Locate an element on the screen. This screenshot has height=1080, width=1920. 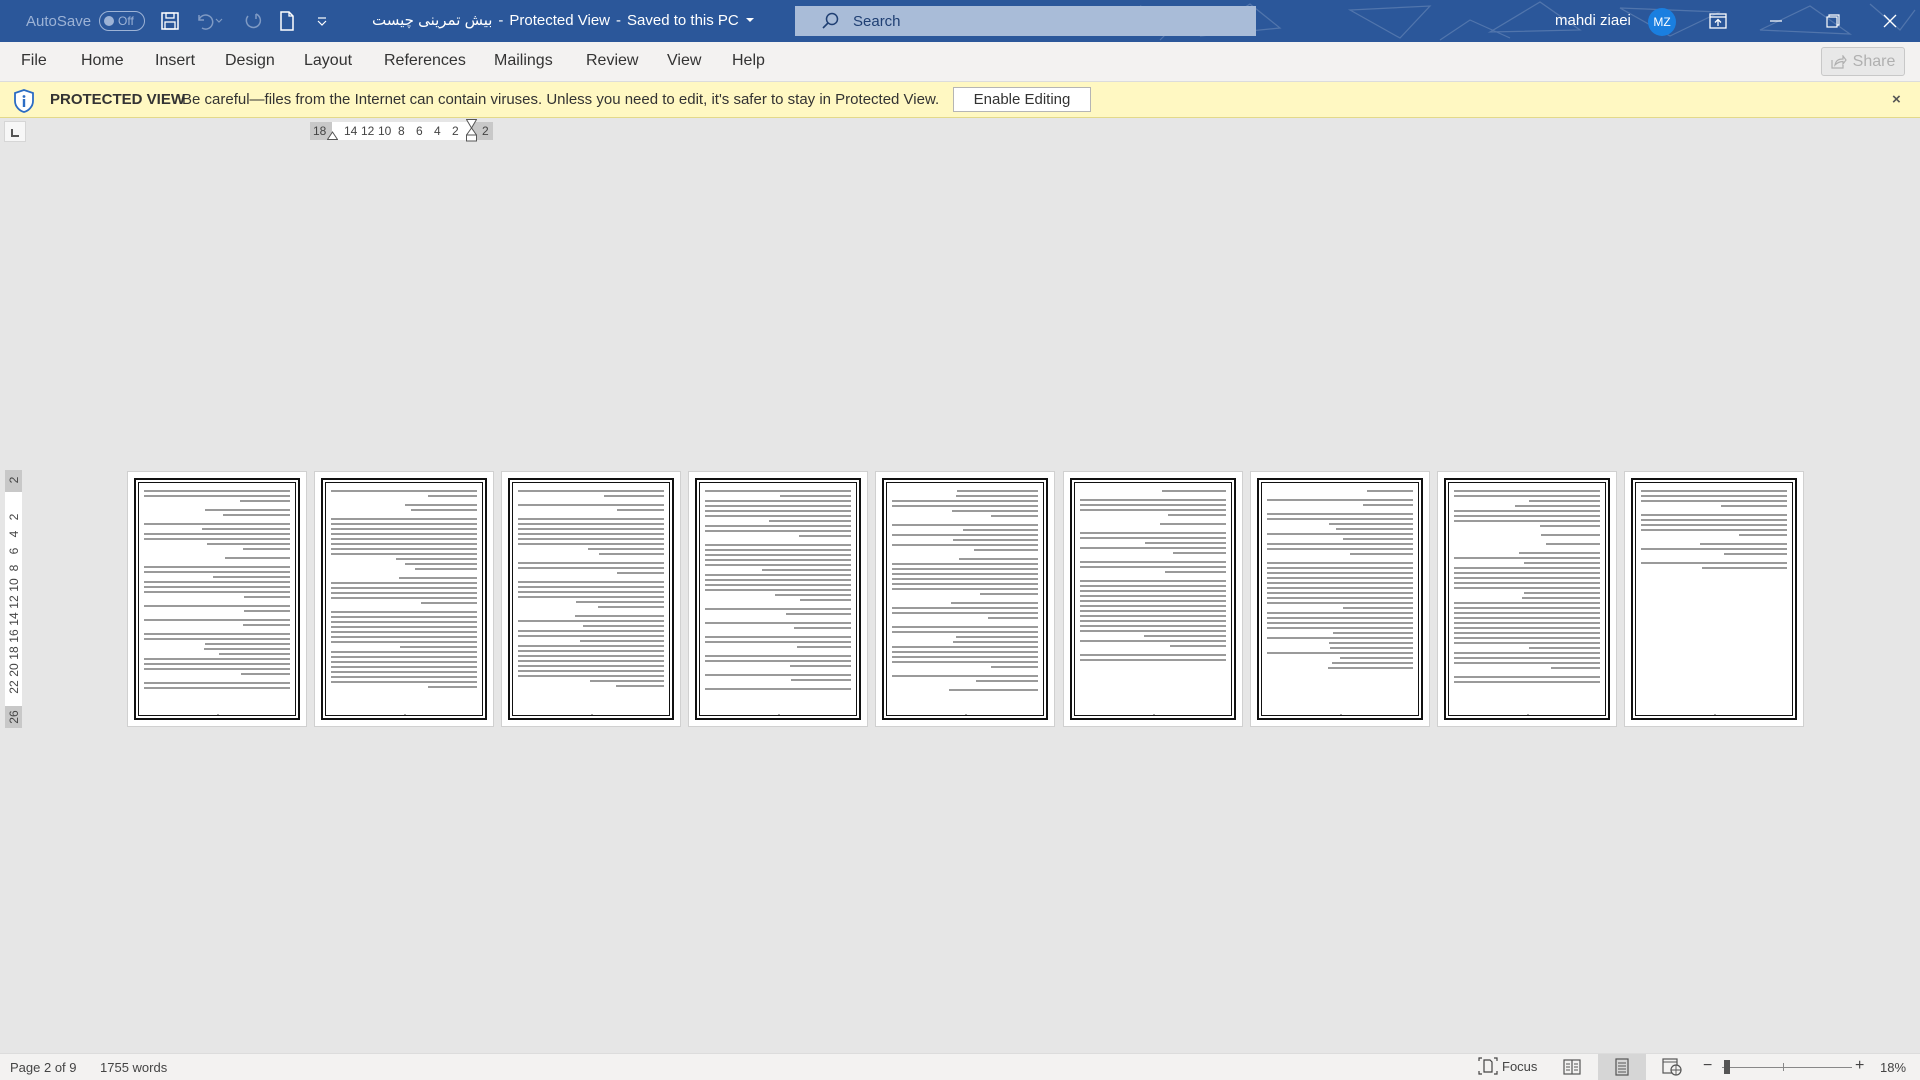
zoom-in-button: + is located at coordinates (1859, 1066).